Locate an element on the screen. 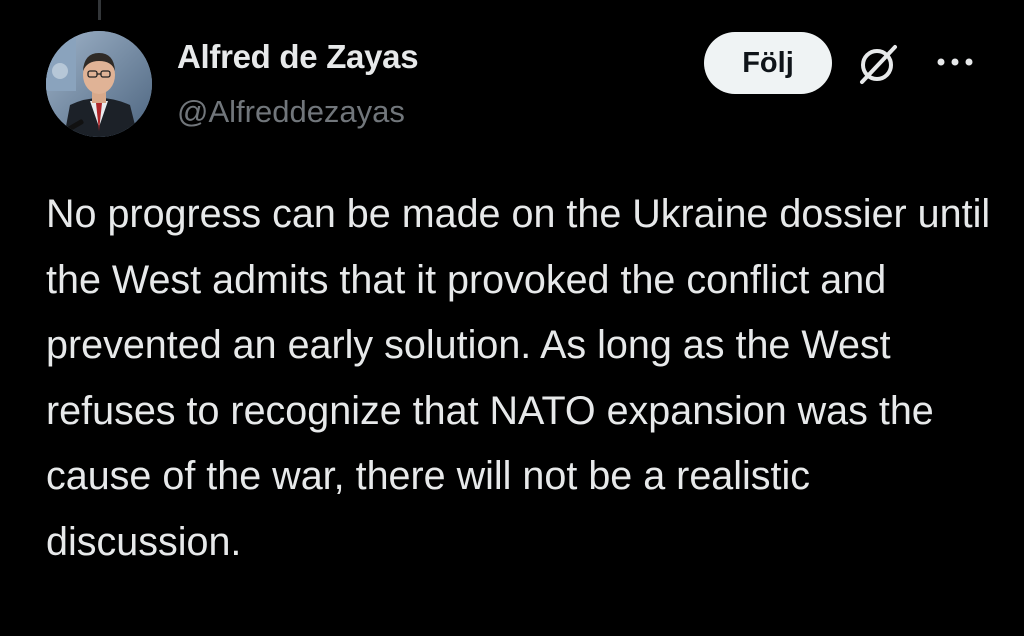 This screenshot has width=1024, height=636. thread-connector-line is located at coordinates (99, 10).